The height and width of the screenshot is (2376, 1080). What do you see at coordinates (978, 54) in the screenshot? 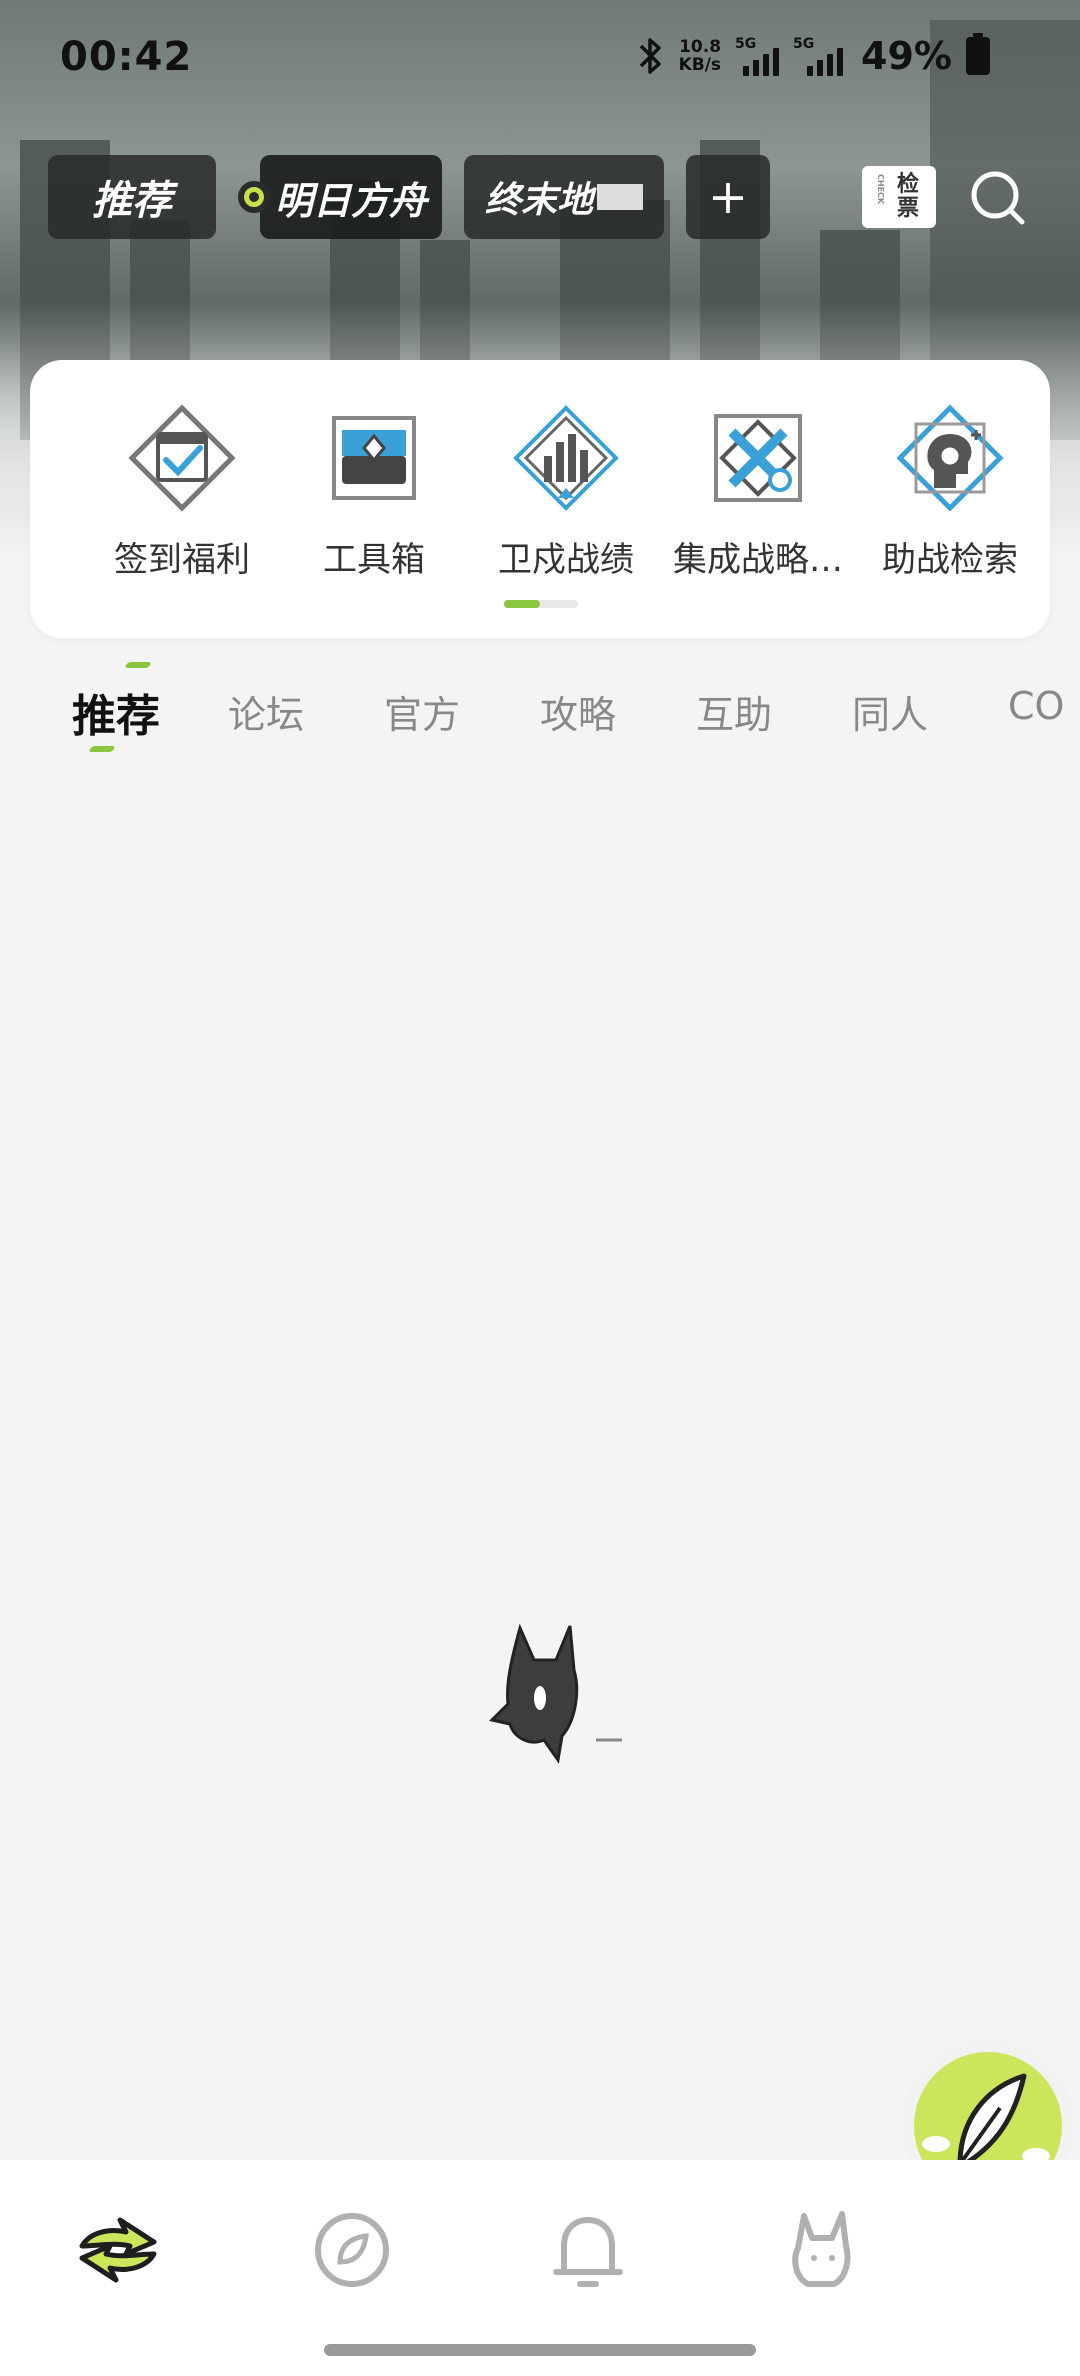
I see `battery-icon` at bounding box center [978, 54].